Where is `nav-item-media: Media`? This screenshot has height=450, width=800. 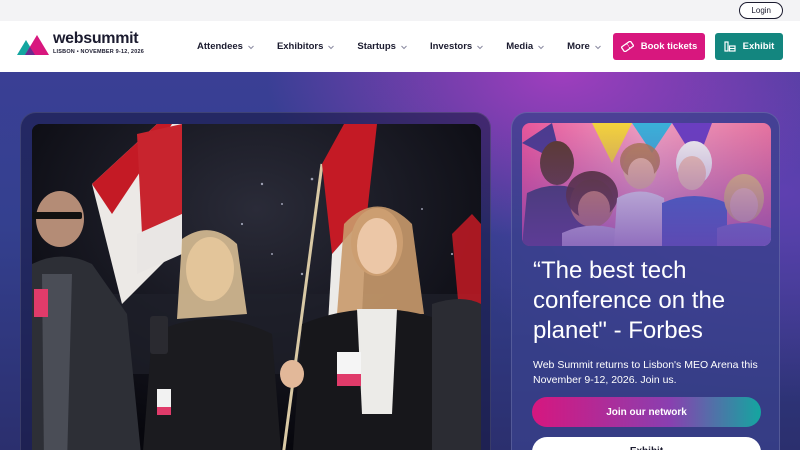
nav-item-media: Media is located at coordinates (525, 46).